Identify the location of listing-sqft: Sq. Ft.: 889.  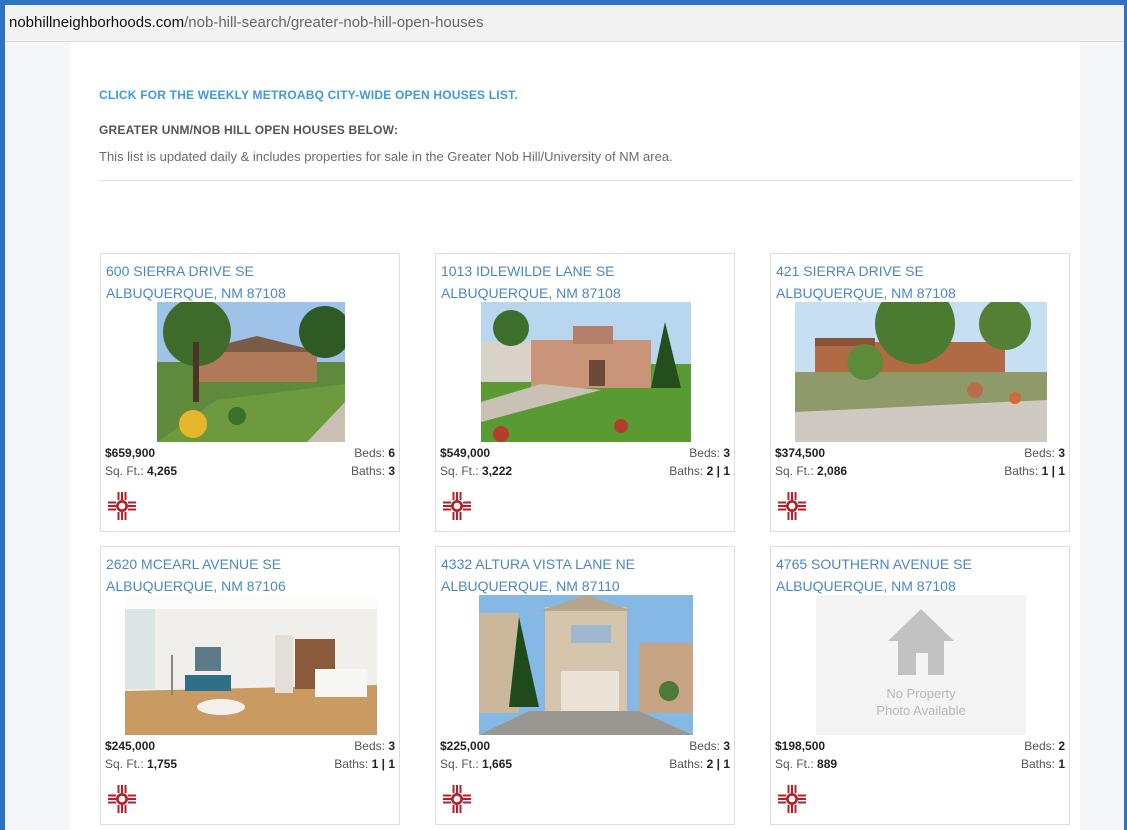
(806, 764).